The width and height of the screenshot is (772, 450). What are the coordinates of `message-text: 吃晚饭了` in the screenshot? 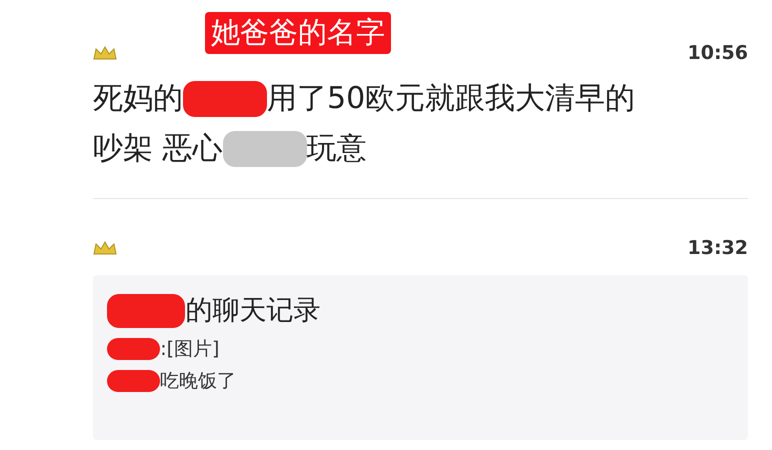 It's located at (198, 381).